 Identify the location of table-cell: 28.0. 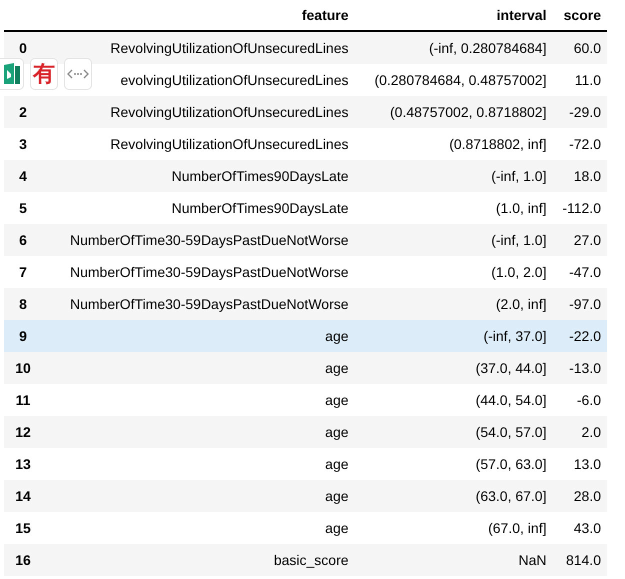
(587, 496).